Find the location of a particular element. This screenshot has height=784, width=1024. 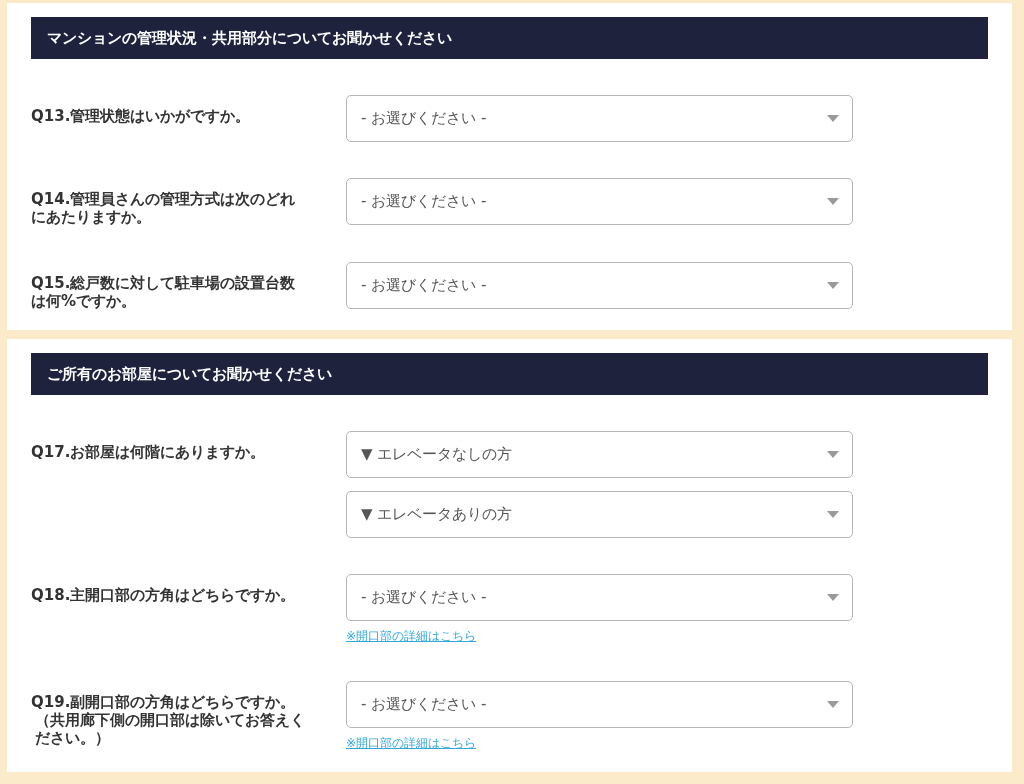

question-note: （共用廊下側の開口部は除いてお答えください。） is located at coordinates (170, 729).